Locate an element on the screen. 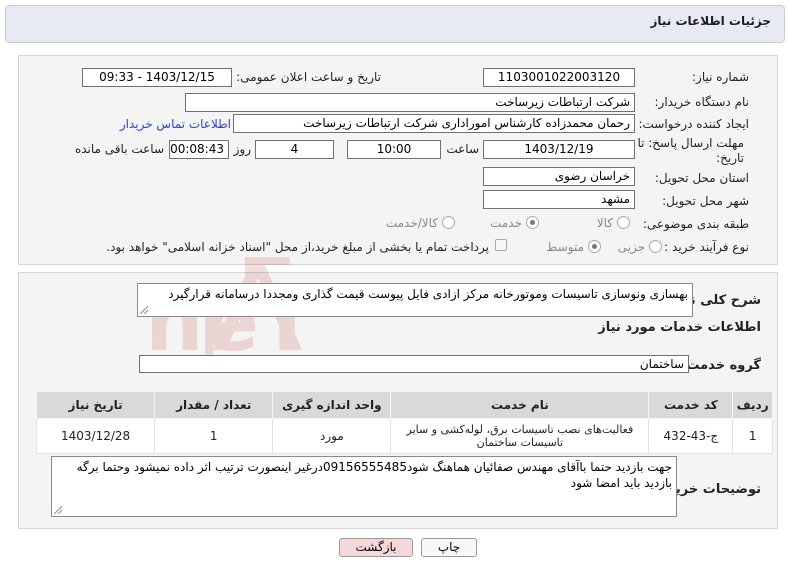 Image resolution: width=789 pixels, height=574 pixels. column-header: تاریخ نیاز is located at coordinates (95, 405).